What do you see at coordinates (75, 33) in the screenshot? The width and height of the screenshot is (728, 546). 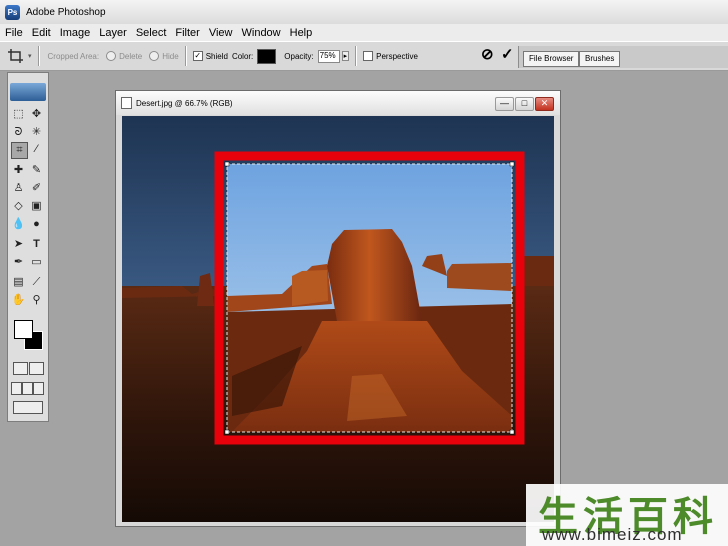 I see `menu-image: Image` at bounding box center [75, 33].